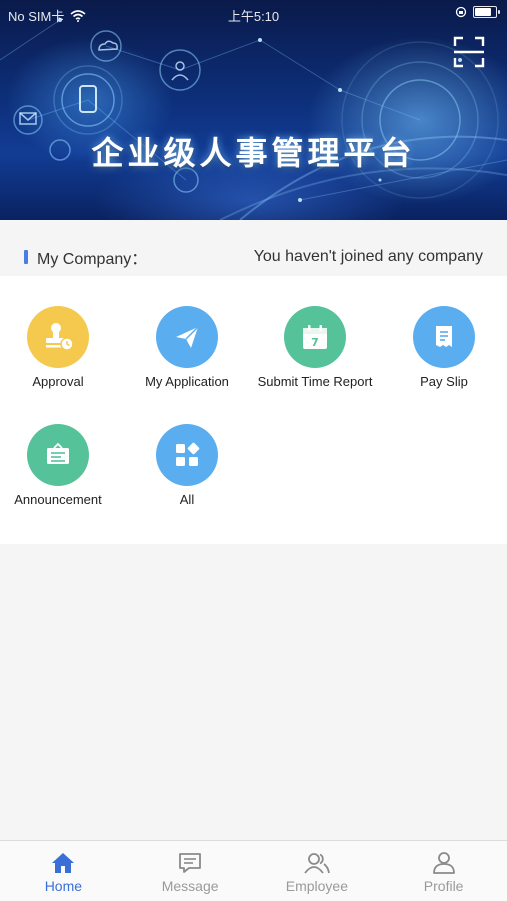 Image resolution: width=507 pixels, height=901 pixels. I want to click on tab-employee-label: Employee, so click(316, 886).